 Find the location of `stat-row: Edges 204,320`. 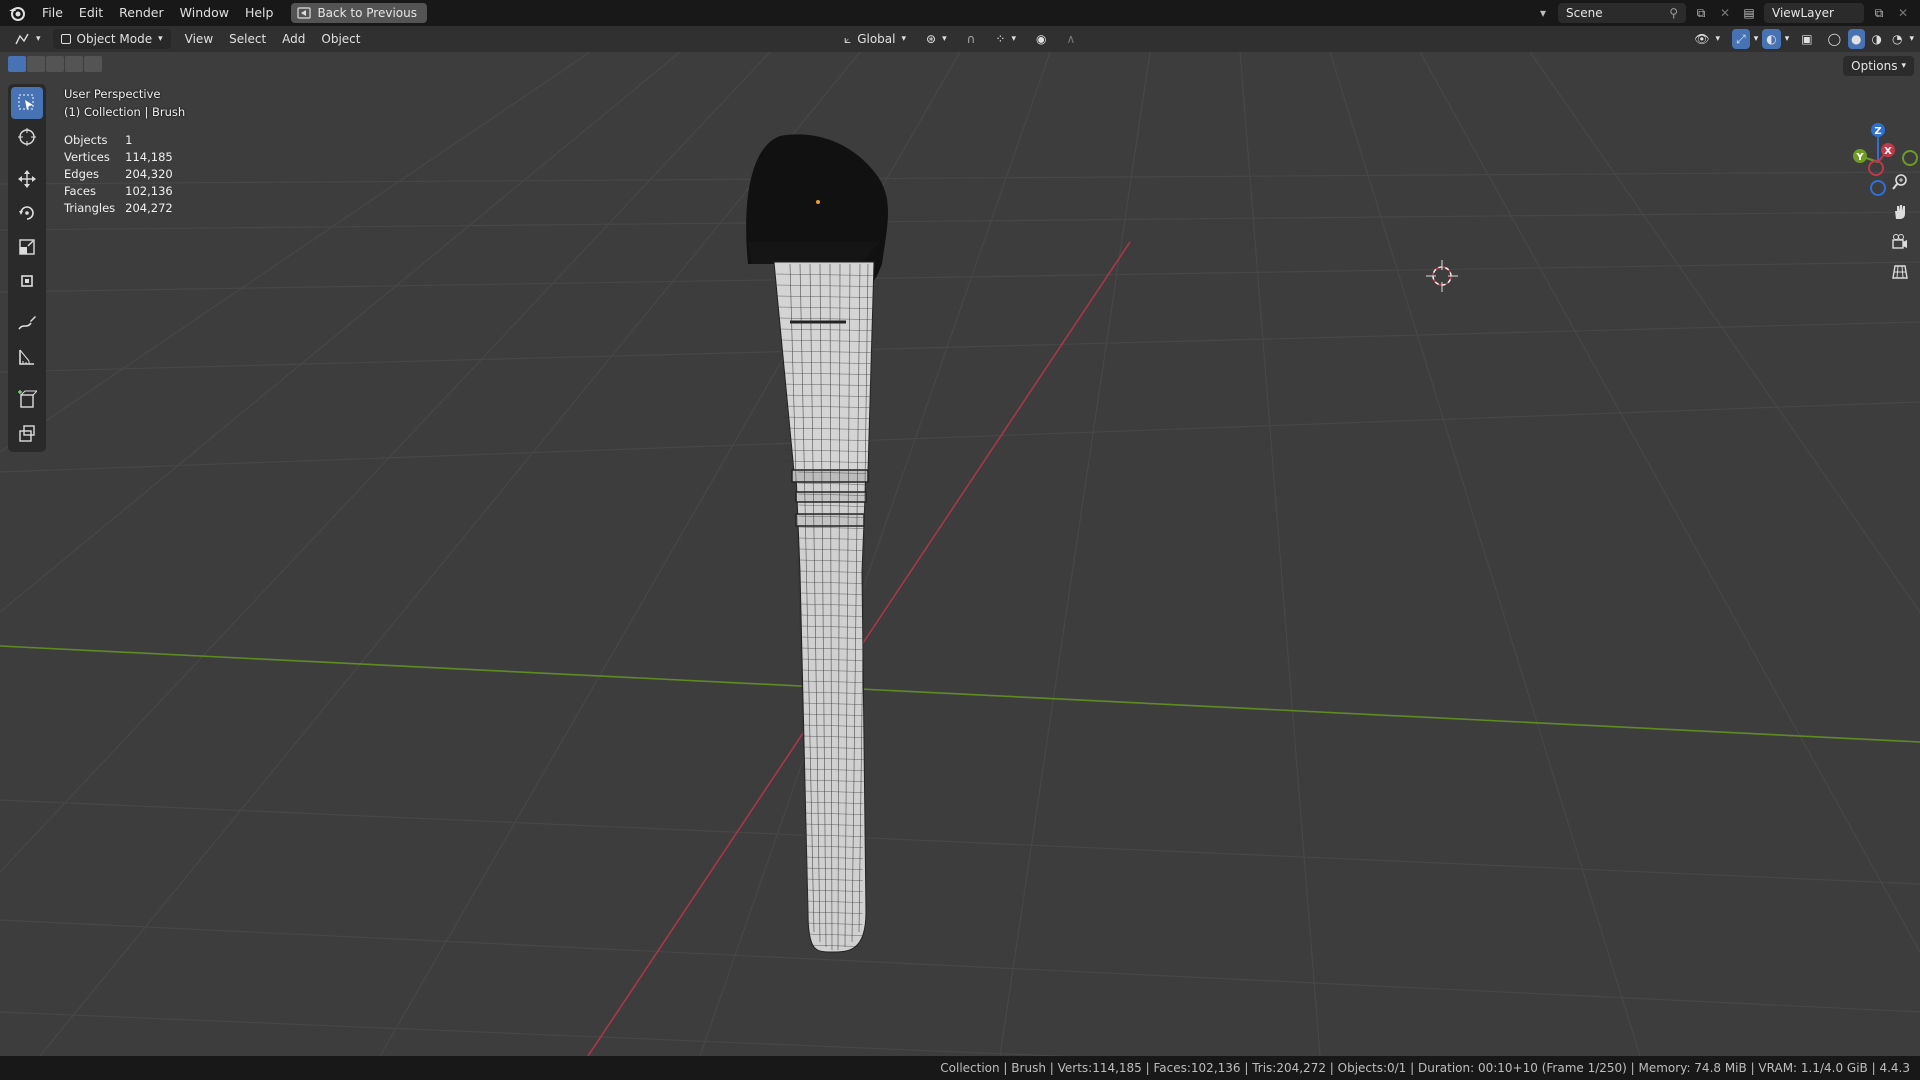

stat-row: Edges 204,320 is located at coordinates (123, 174).